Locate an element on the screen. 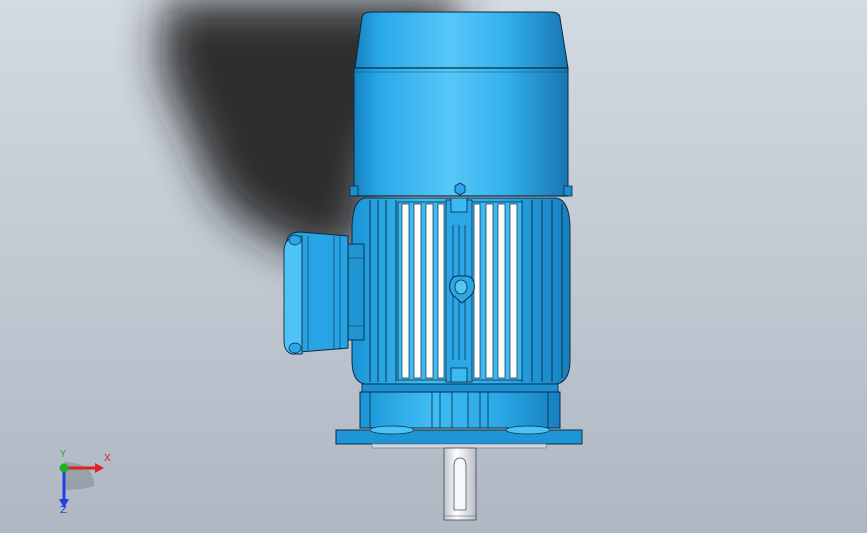  output-shaft is located at coordinates (460, 484).